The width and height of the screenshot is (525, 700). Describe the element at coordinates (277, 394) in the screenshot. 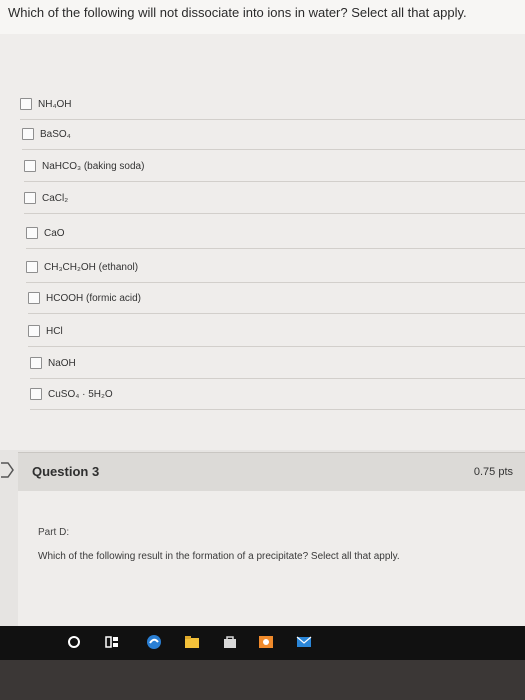

I see `option-row: CuSO₄ · 5H₂O` at that location.